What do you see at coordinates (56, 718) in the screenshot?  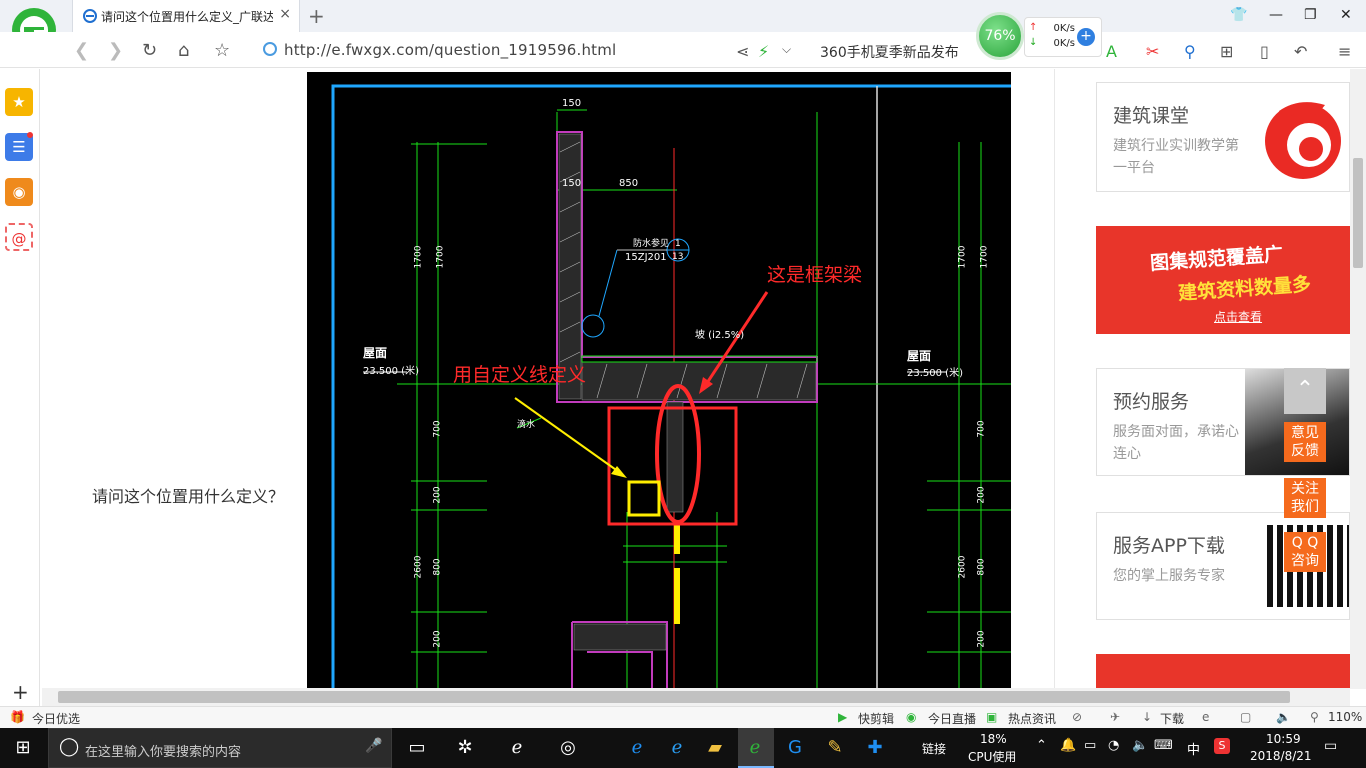 I see `status-today-picks: 今日优选` at bounding box center [56, 718].